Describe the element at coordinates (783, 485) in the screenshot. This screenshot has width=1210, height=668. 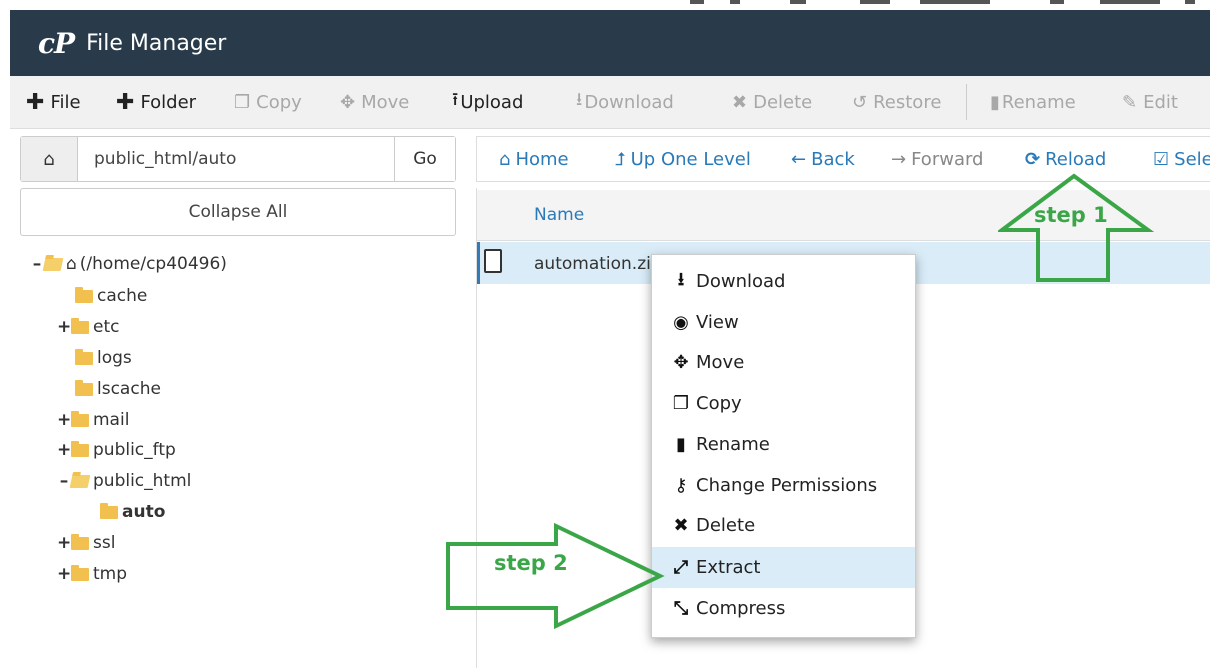
I see `menu-item-change-permissions: ⚷ Change Permissions` at that location.